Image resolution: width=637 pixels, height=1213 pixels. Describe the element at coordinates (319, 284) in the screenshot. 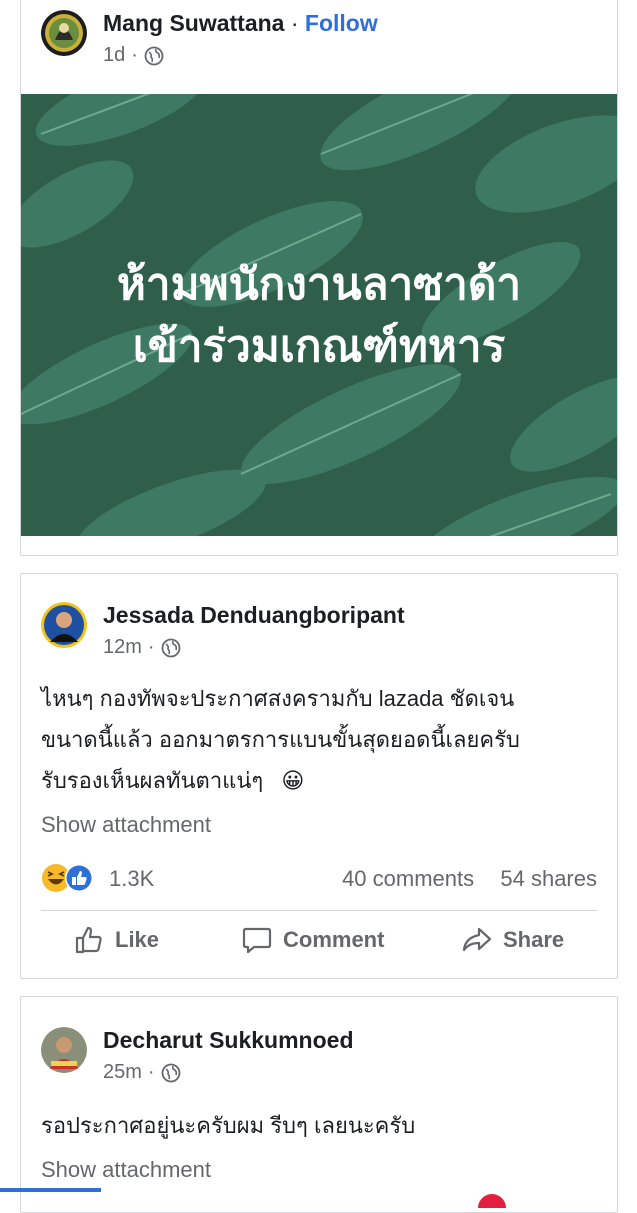

I see `banner-line-1: ห้ามพนักงานลาซาด้า` at that location.